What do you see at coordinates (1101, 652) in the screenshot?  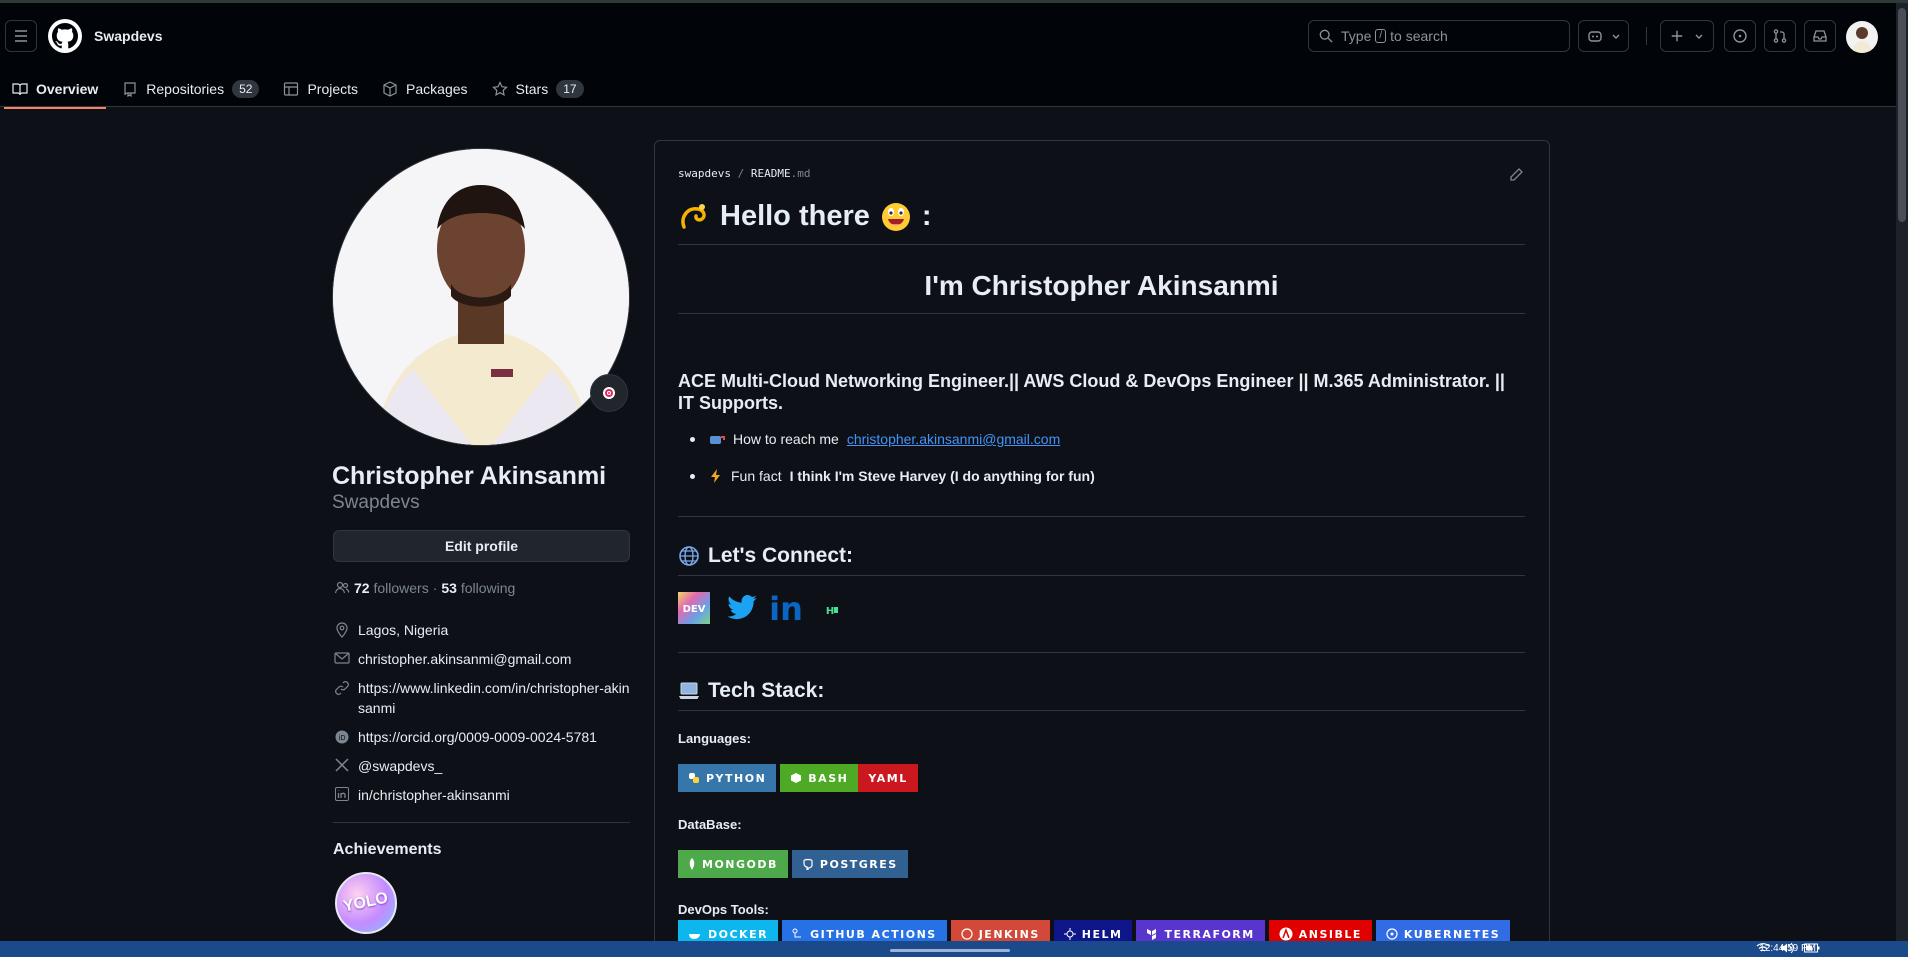 I see `readme-divider` at bounding box center [1101, 652].